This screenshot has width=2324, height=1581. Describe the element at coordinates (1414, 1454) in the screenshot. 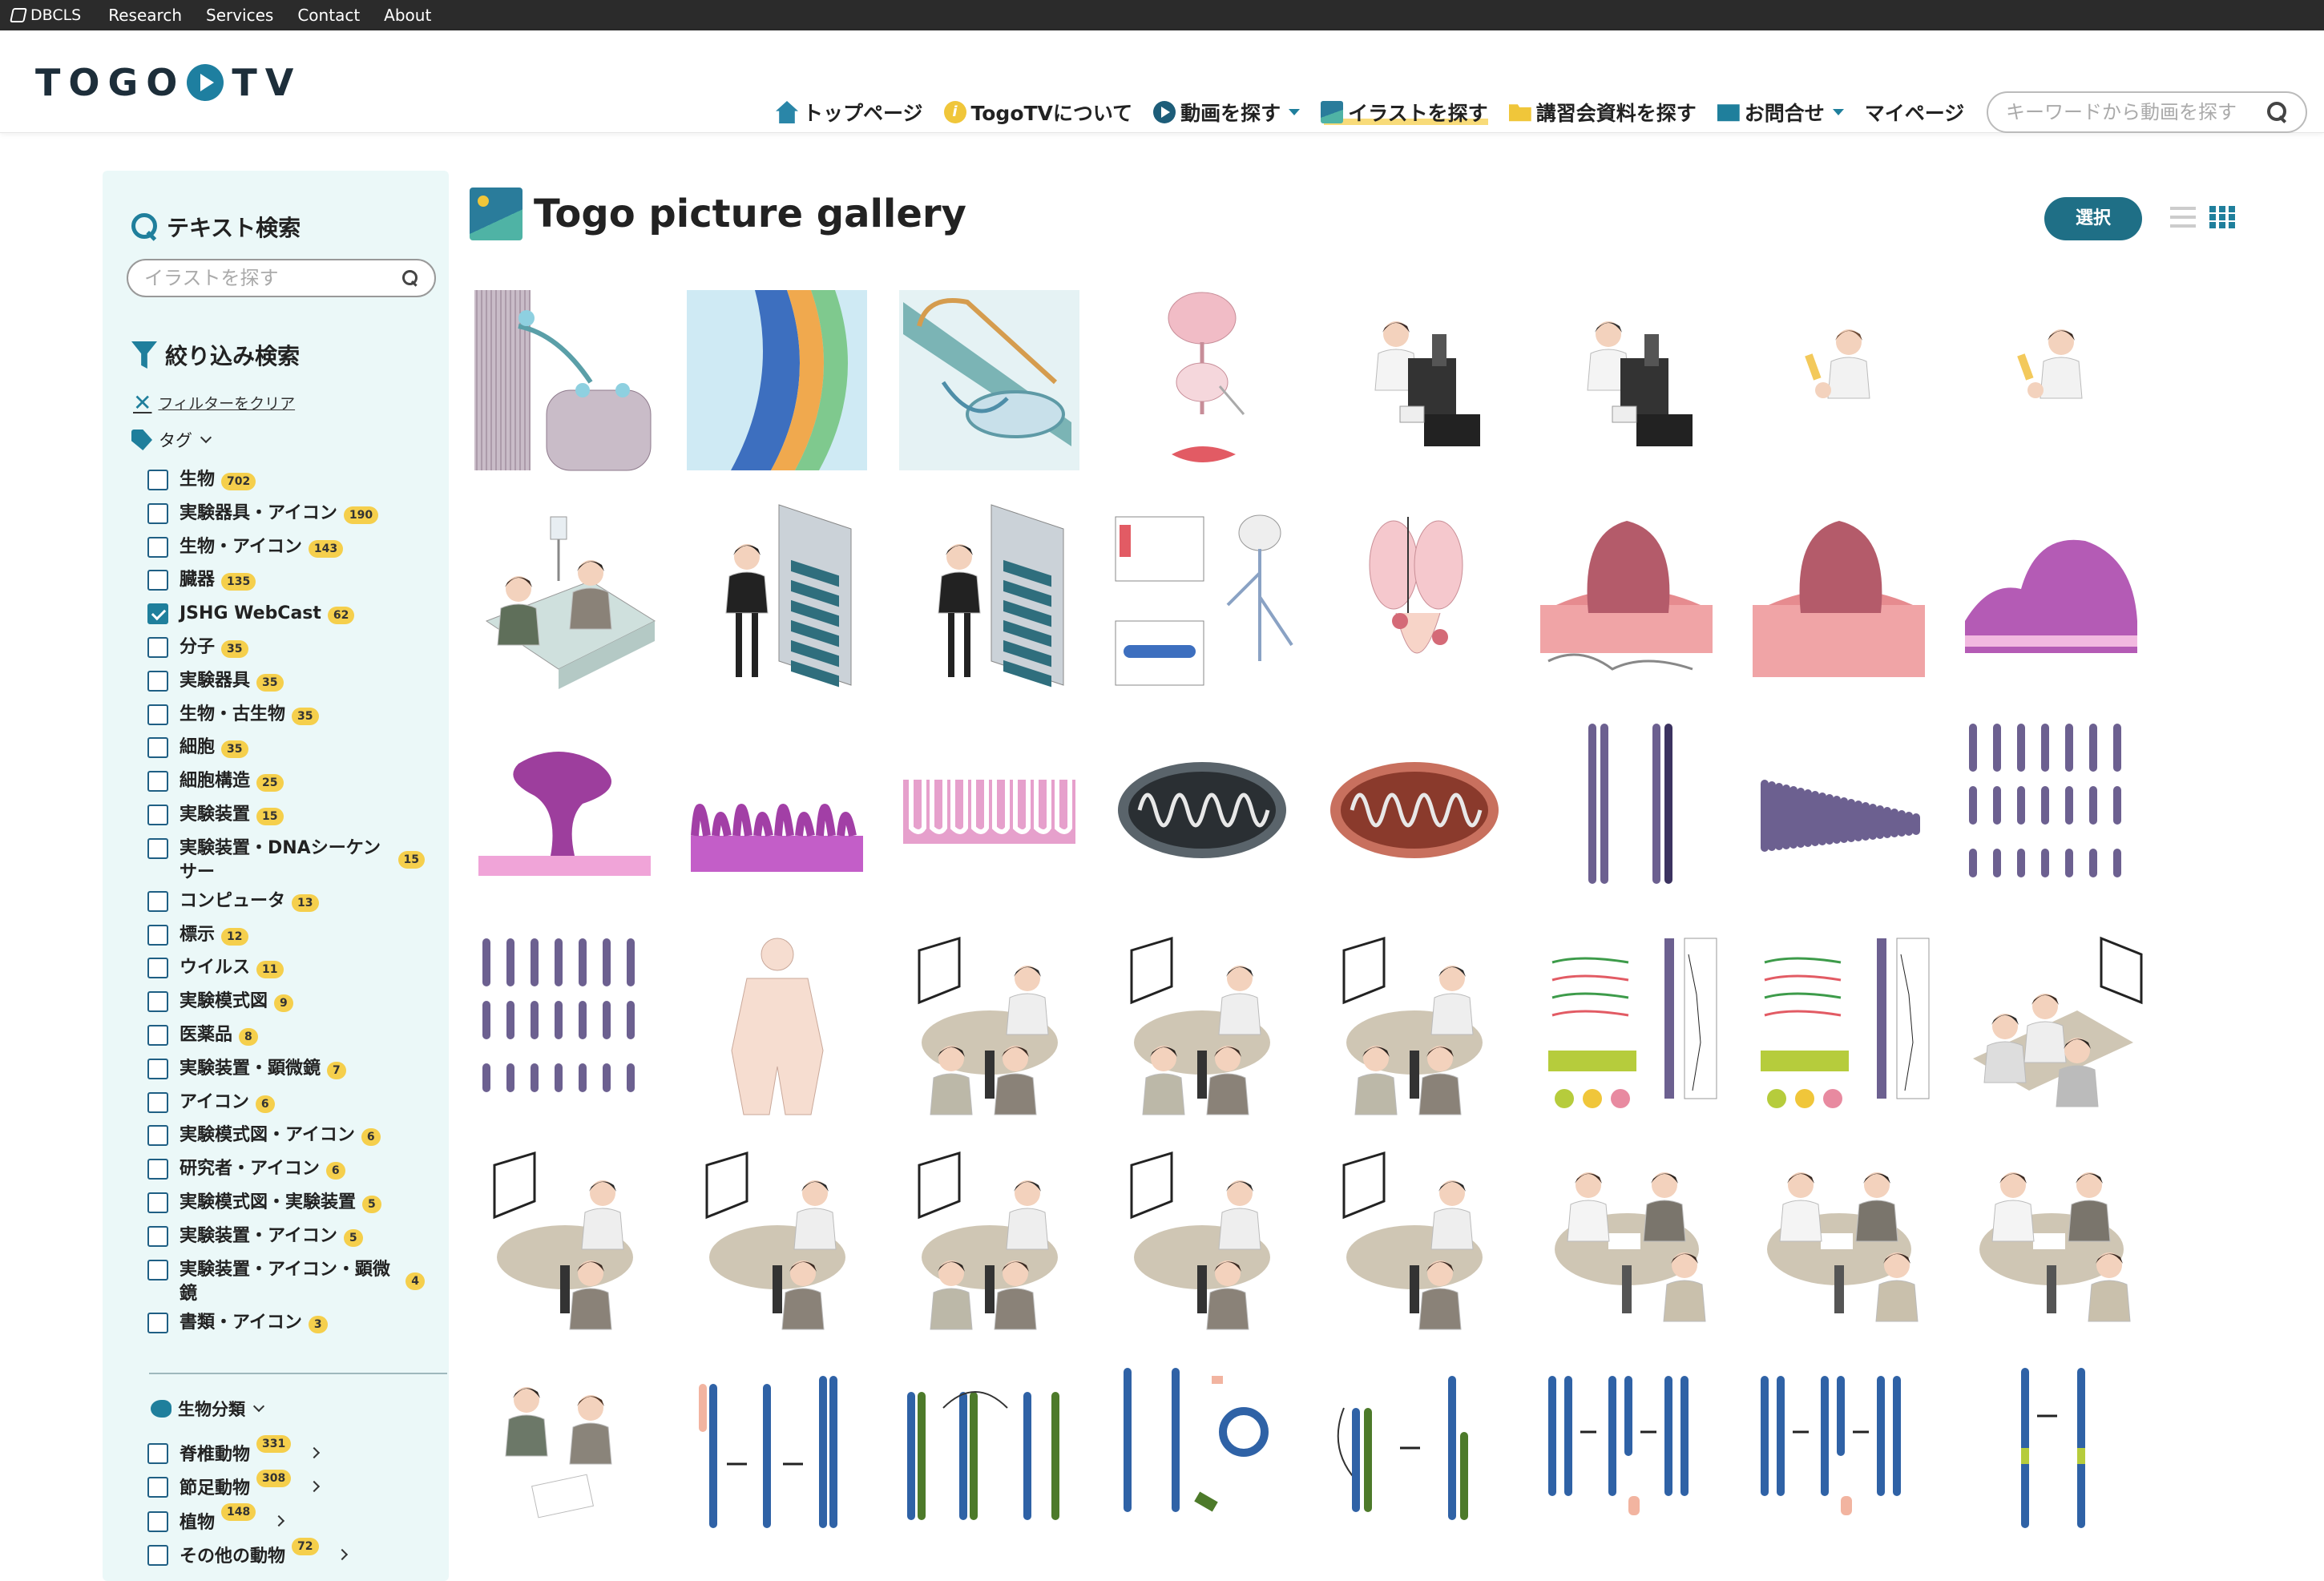

I see `chromosome-translocation-3-illustration` at that location.